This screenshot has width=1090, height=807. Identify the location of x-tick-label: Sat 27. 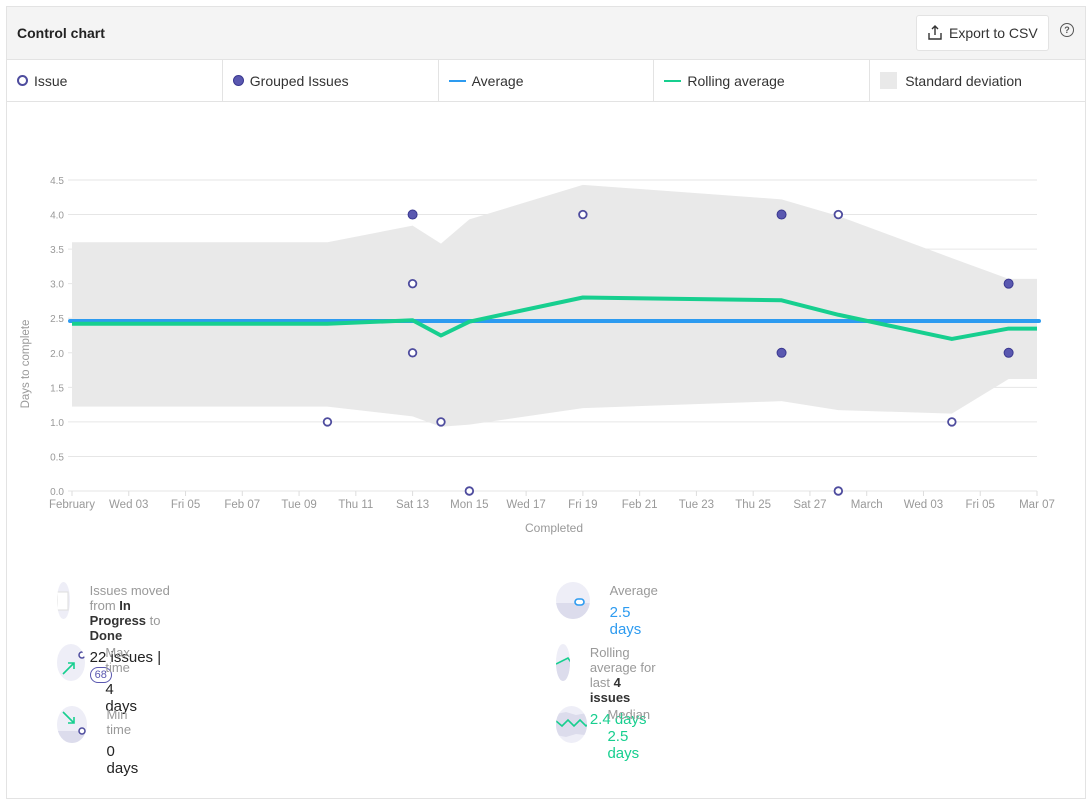
(809, 505).